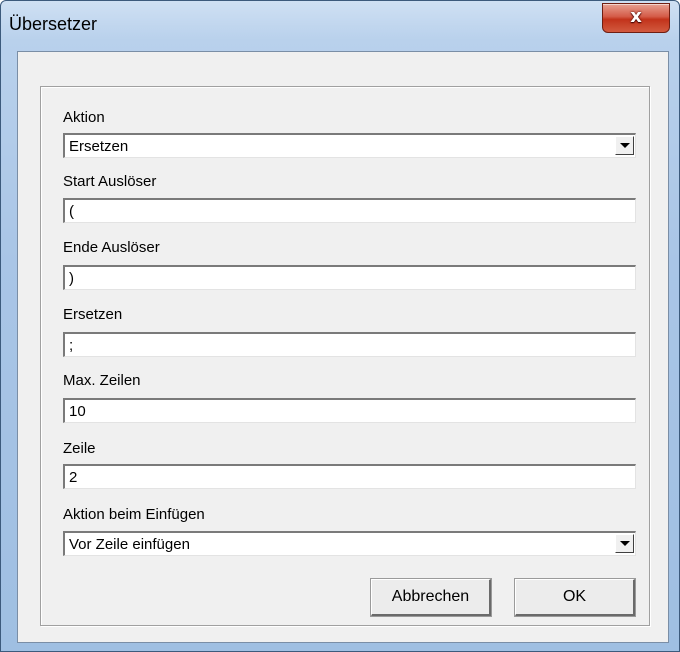 This screenshot has width=680, height=652. What do you see at coordinates (93, 314) in the screenshot?
I see `replace-label: Ersetzen` at bounding box center [93, 314].